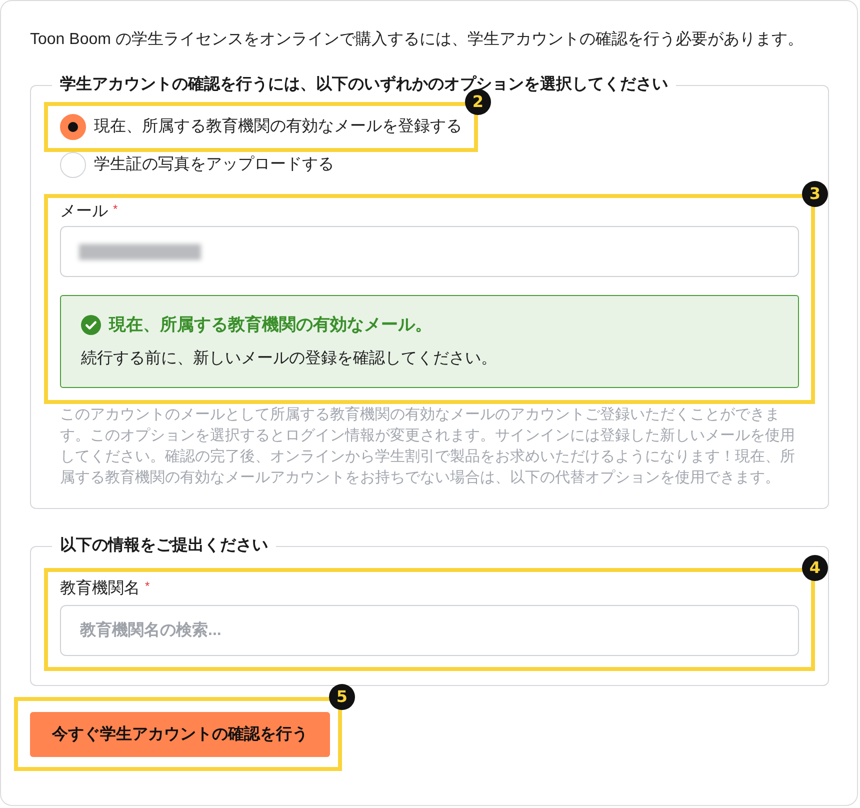 The image size is (860, 808). What do you see at coordinates (417, 40) in the screenshot?
I see `intro-text: Toon Boom の学生ライセンスをオンラインで購入するには、学生アカウントの確認を行う必要があります。` at bounding box center [417, 40].